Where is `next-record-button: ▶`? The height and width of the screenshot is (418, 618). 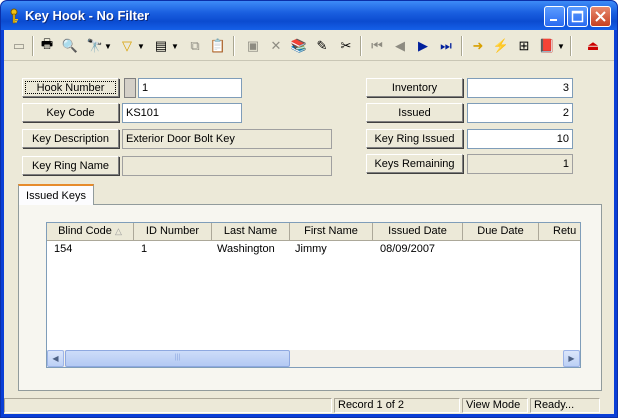 next-record-button: ▶ is located at coordinates (423, 46).